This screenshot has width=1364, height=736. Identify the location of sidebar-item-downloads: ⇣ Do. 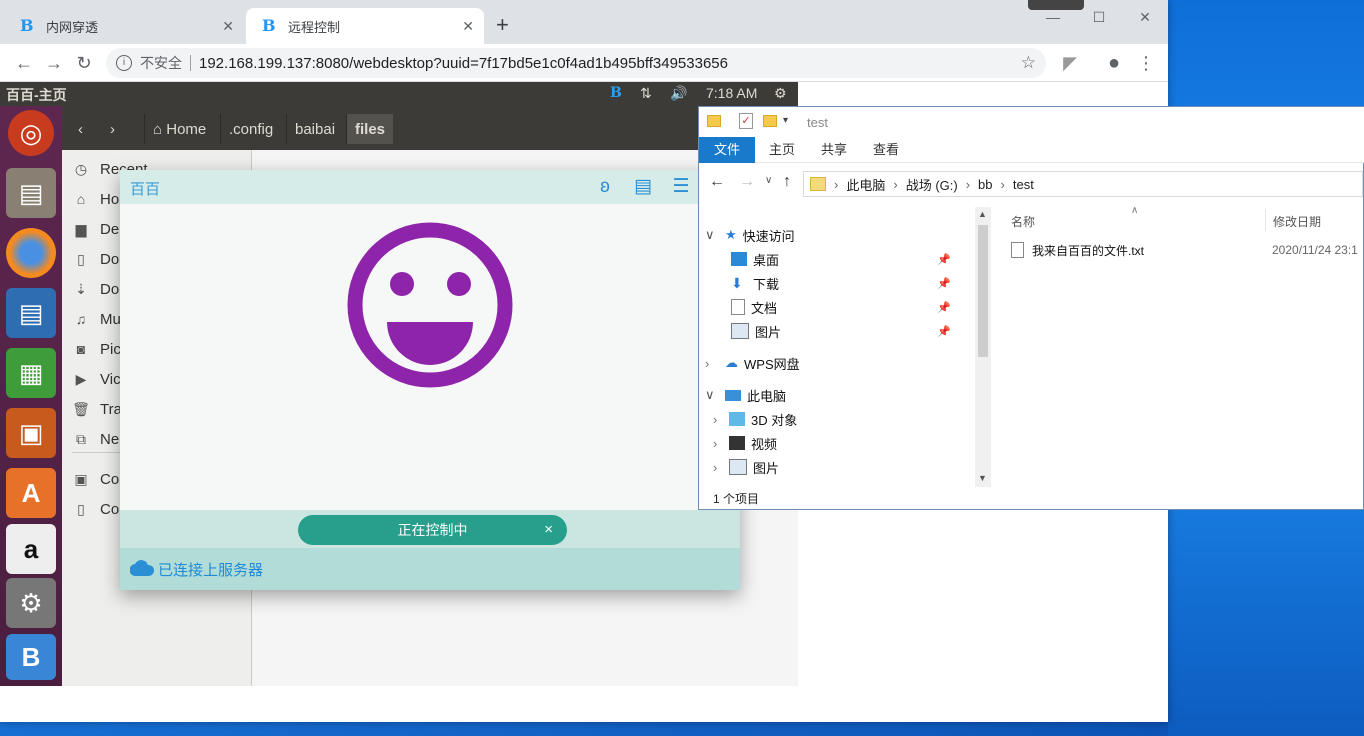
(95, 289).